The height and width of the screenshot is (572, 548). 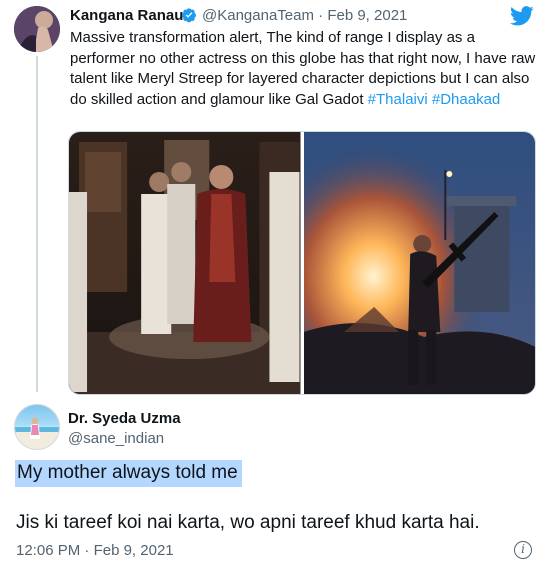 I want to click on thread-connector-line, so click(x=37, y=224).